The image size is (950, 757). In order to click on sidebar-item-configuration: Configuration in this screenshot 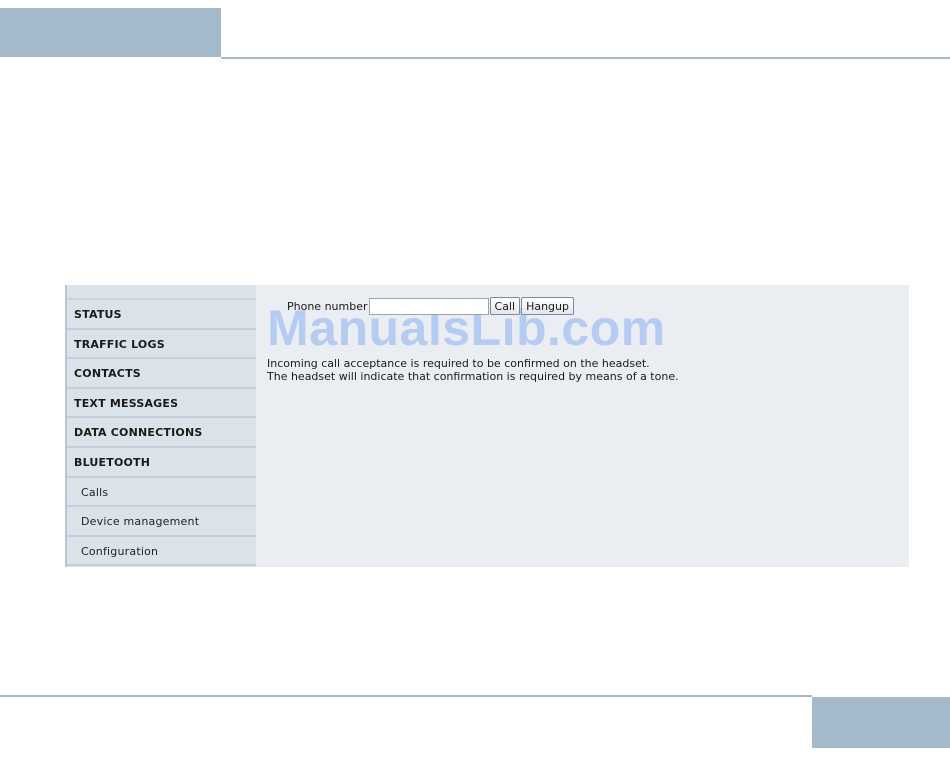, I will do `click(161, 552)`.